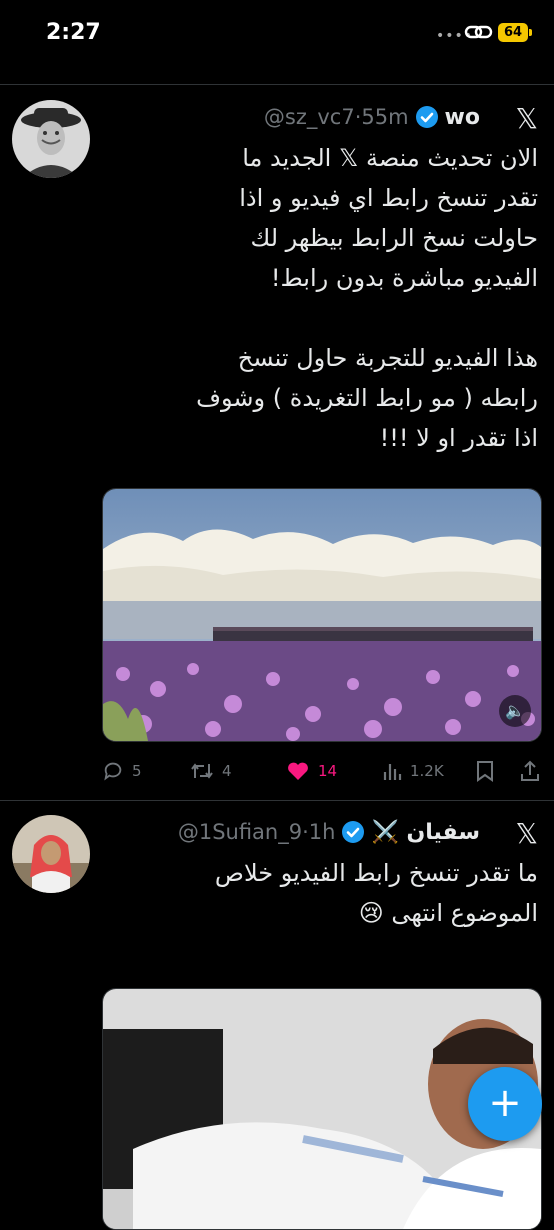 The width and height of the screenshot is (554, 1230). I want to click on link-icon, so click(478, 32).